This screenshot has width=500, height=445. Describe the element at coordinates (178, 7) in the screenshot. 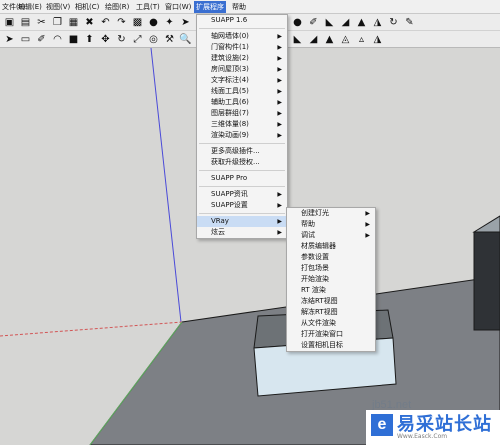

I see `menu-window: 窗口(W)` at that location.